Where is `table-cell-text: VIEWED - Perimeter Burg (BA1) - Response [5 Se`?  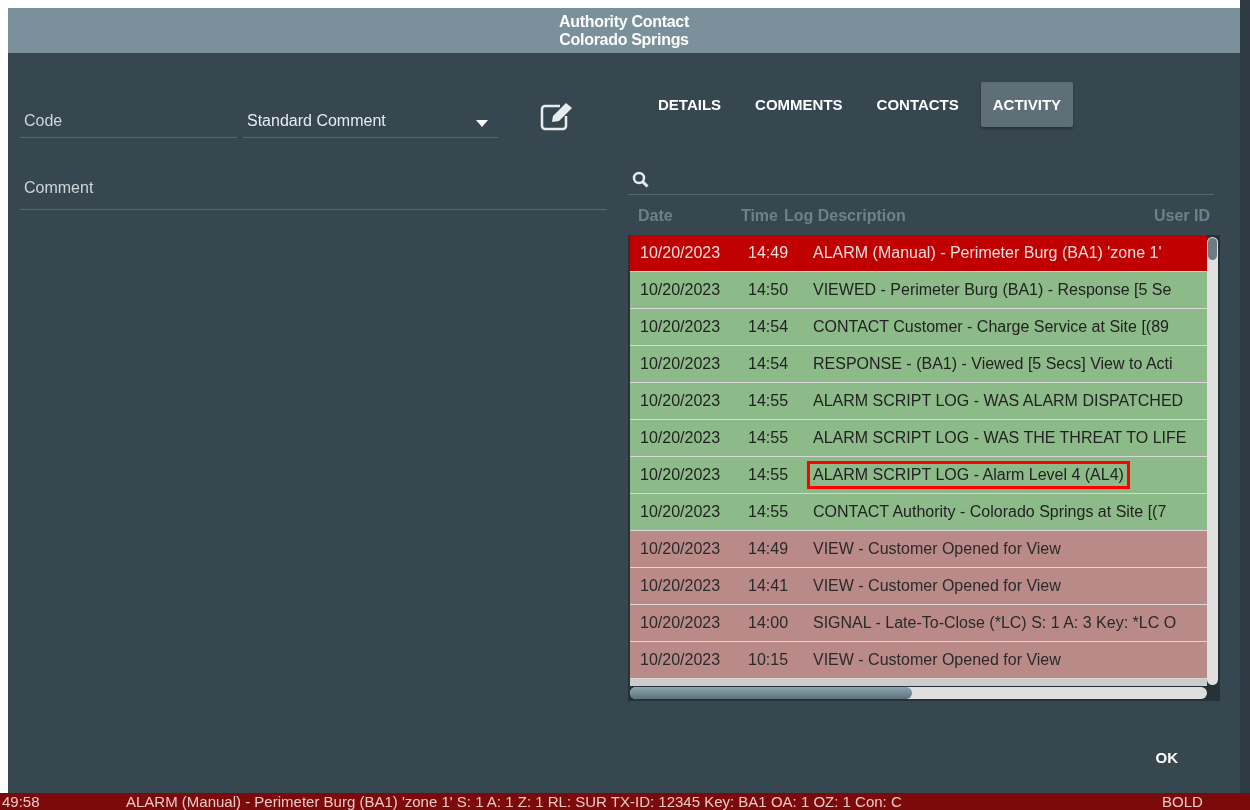 table-cell-text: VIEWED - Perimeter Burg (BA1) - Response [5 Se is located at coordinates (992, 290).